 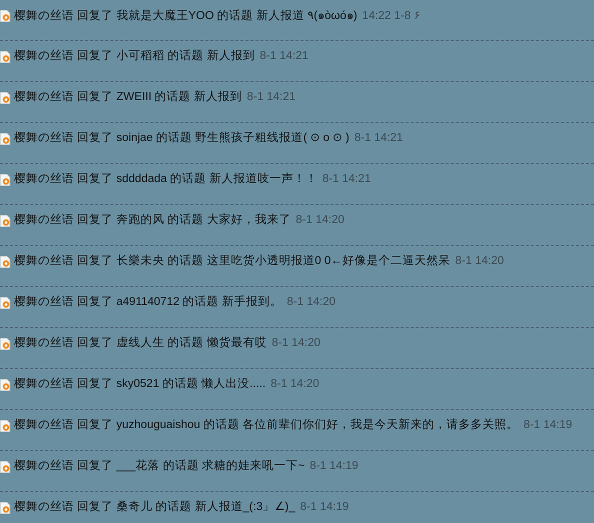 I want to click on activity-text: 樱舞の丝语 回复了 长樂未央 的话题 这里吃货小透明报道0 0←好像是个二逼天然呆, so click(x=232, y=260).